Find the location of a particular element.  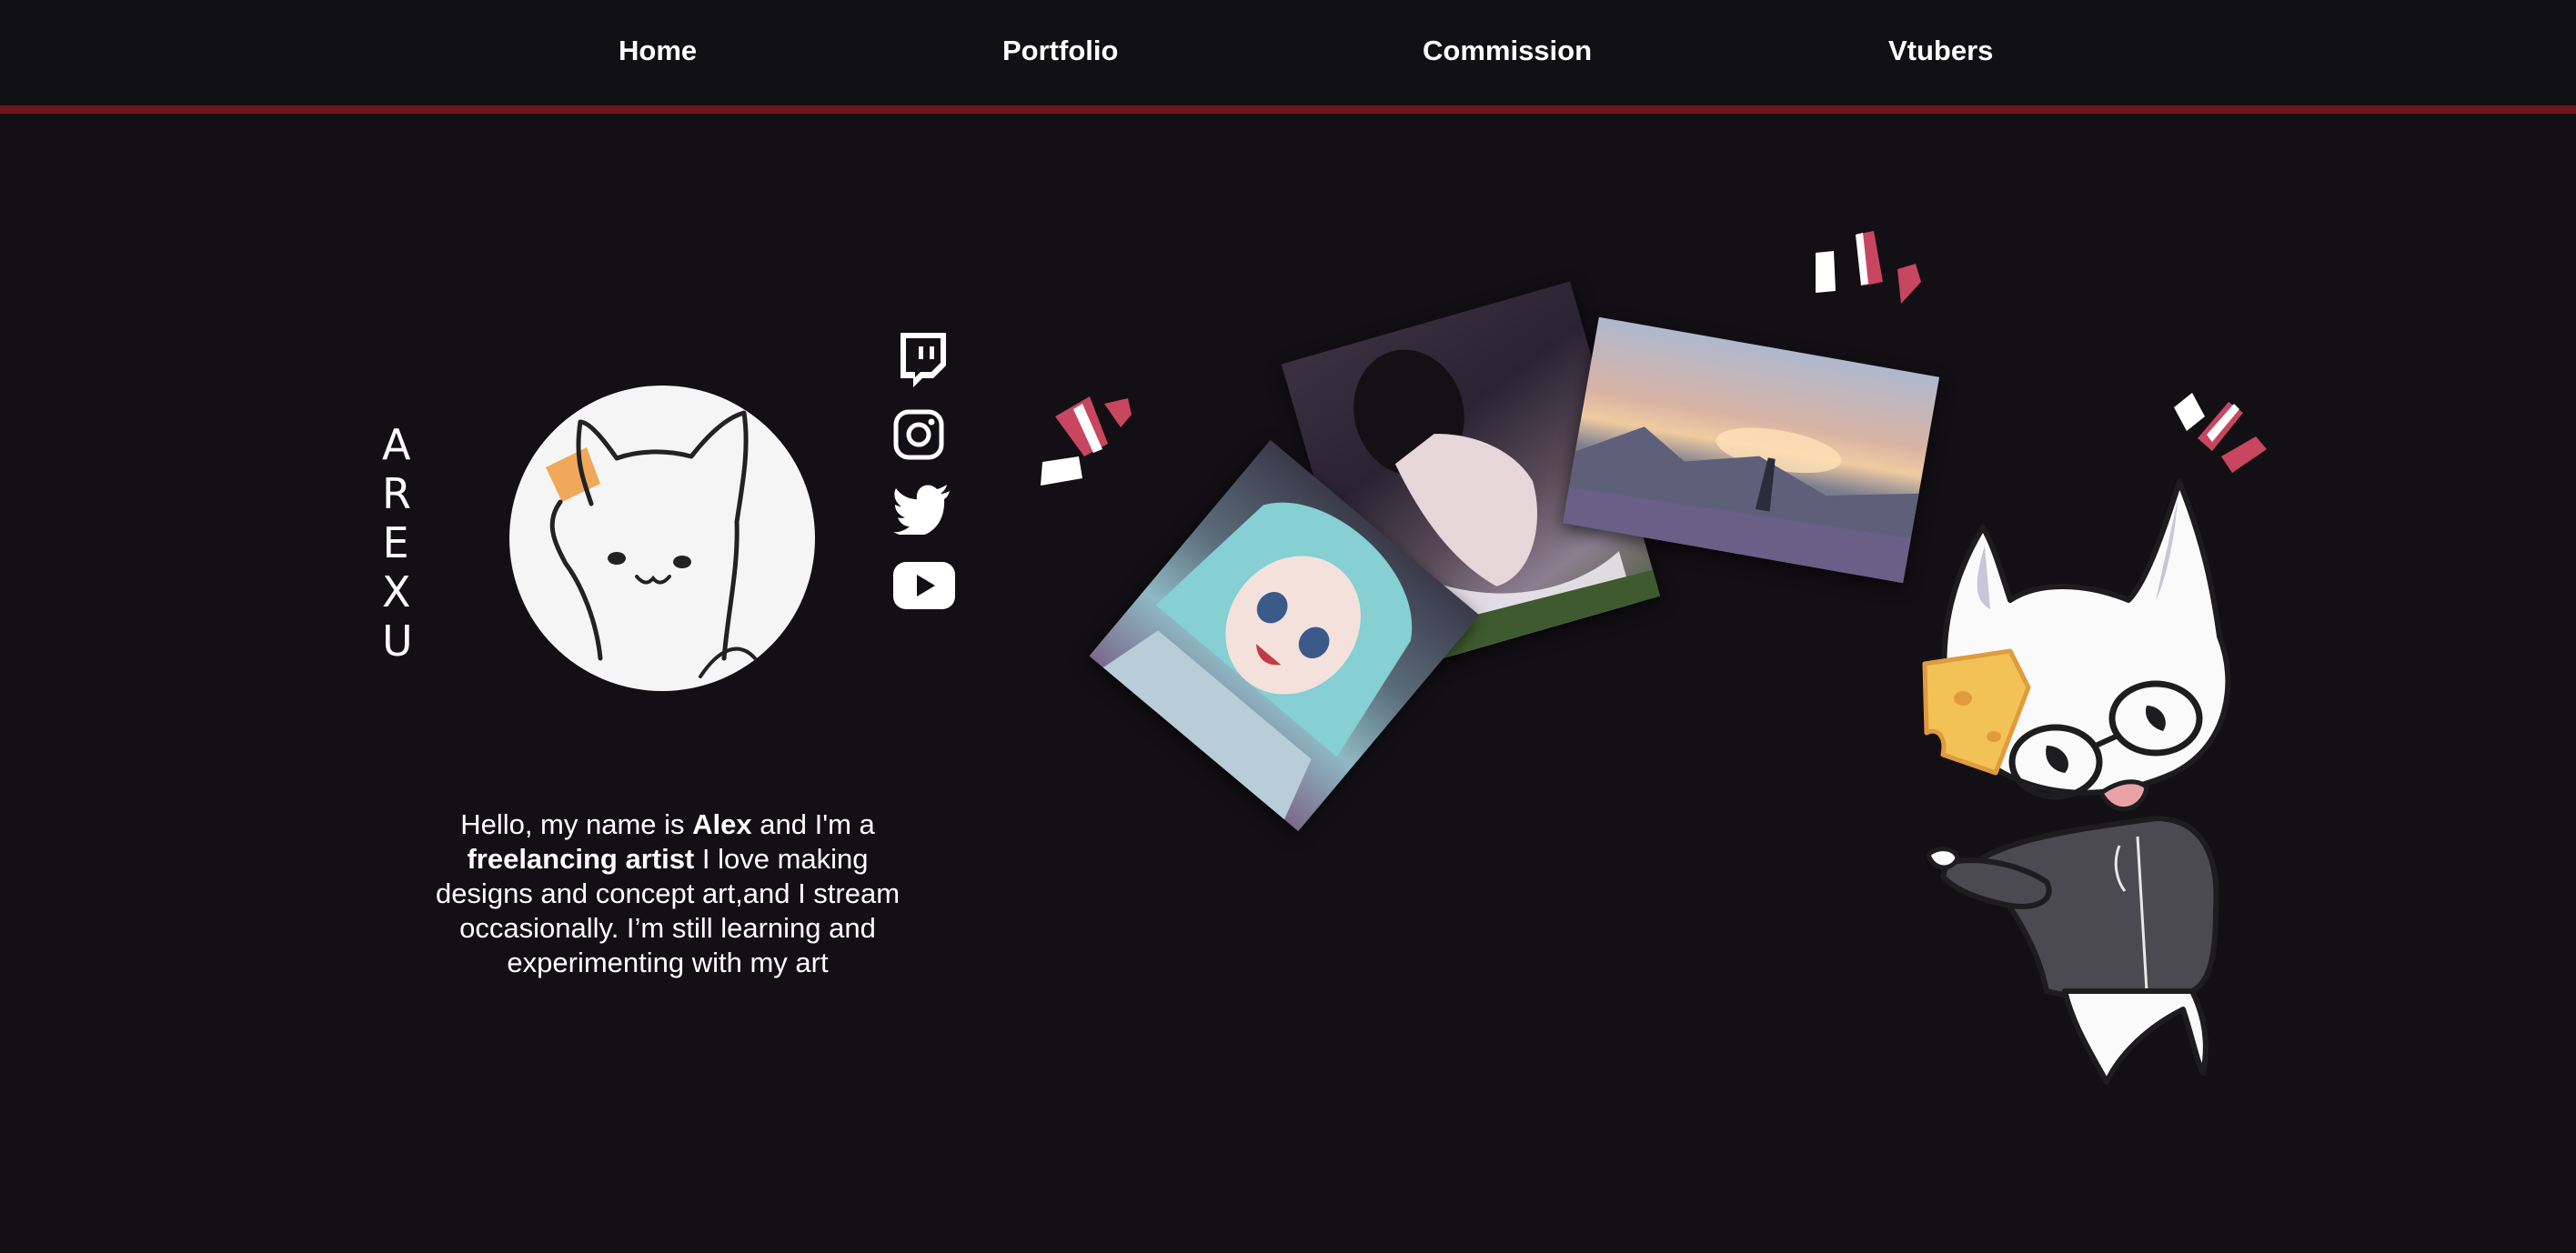

nav-vtubers-link: Vtubers is located at coordinates (1940, 51).